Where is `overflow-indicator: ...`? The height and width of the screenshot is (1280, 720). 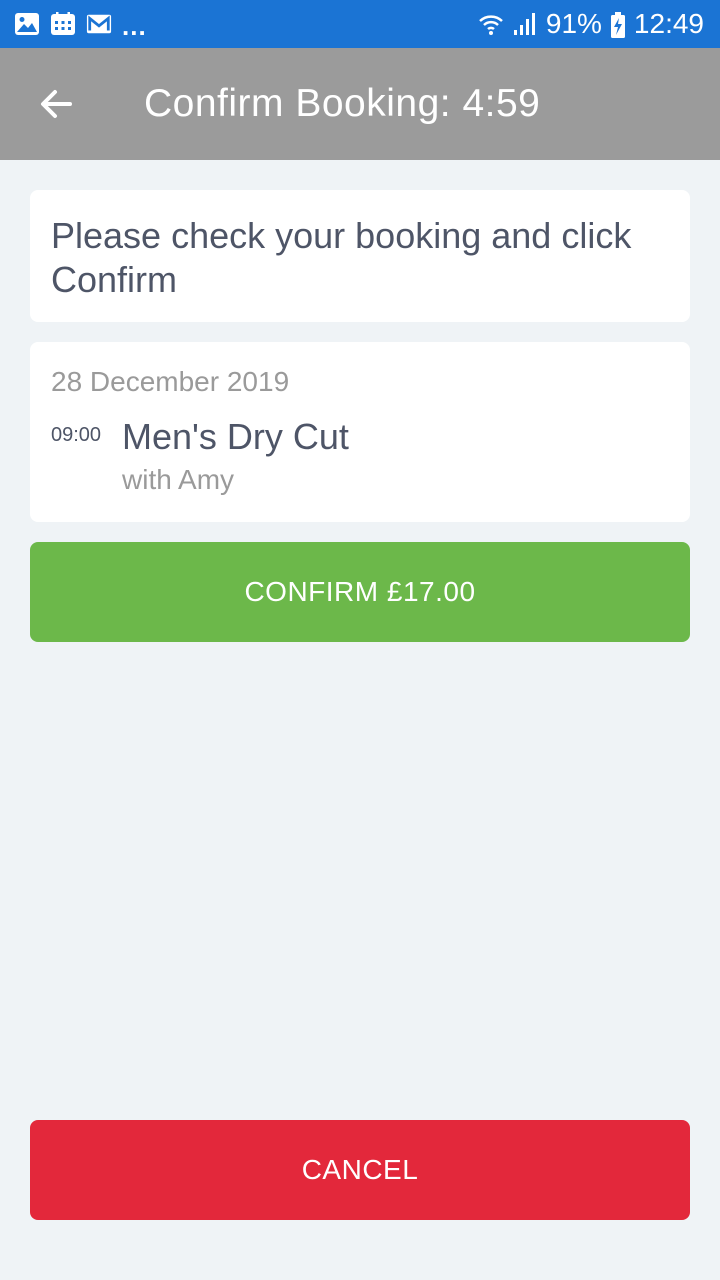 overflow-indicator: ... is located at coordinates (134, 25).